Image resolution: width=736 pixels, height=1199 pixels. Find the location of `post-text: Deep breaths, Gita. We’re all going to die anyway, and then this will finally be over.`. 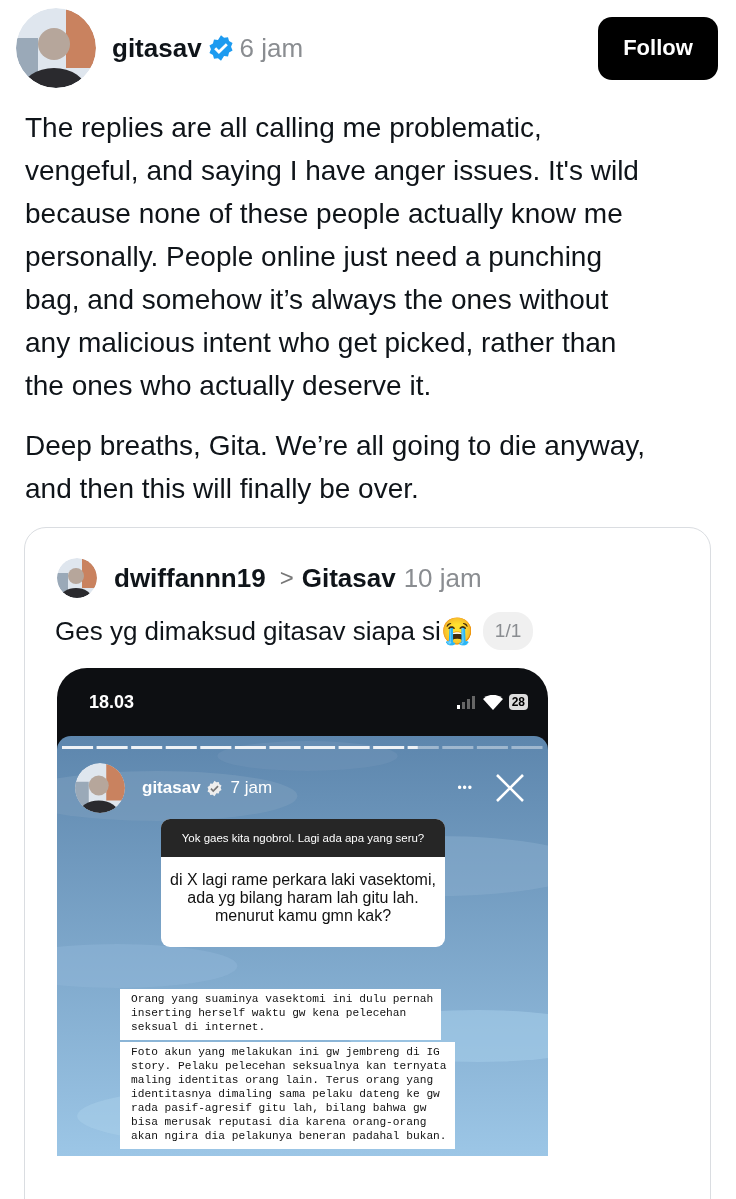

post-text: Deep breaths, Gita. We’re all going to die anyway, and then this will finally be over. is located at coordinates (335, 467).